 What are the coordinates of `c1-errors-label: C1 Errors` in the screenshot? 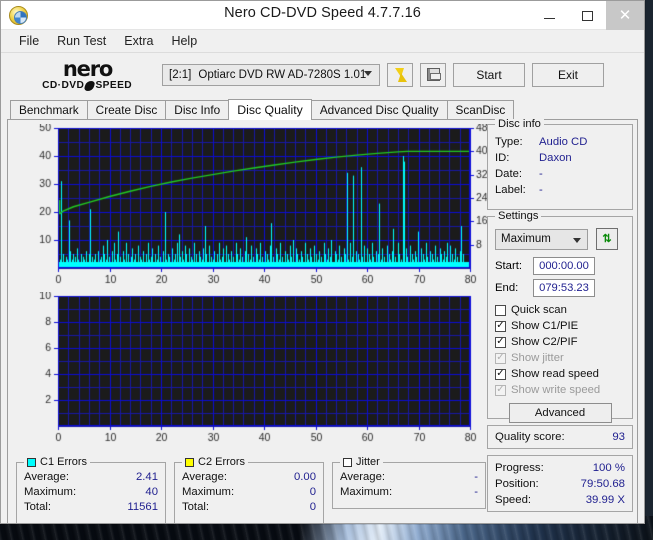 It's located at (64, 462).